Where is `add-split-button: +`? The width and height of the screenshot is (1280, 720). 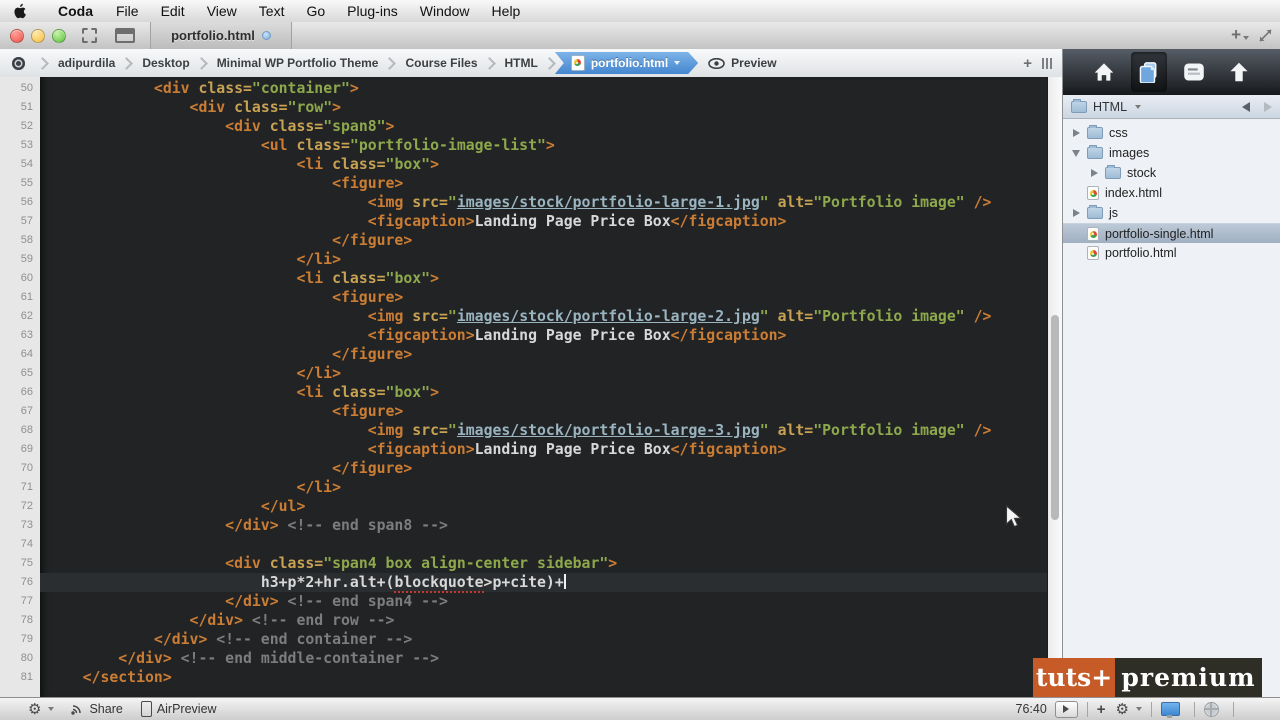
add-split-button: + is located at coordinates (1027, 63).